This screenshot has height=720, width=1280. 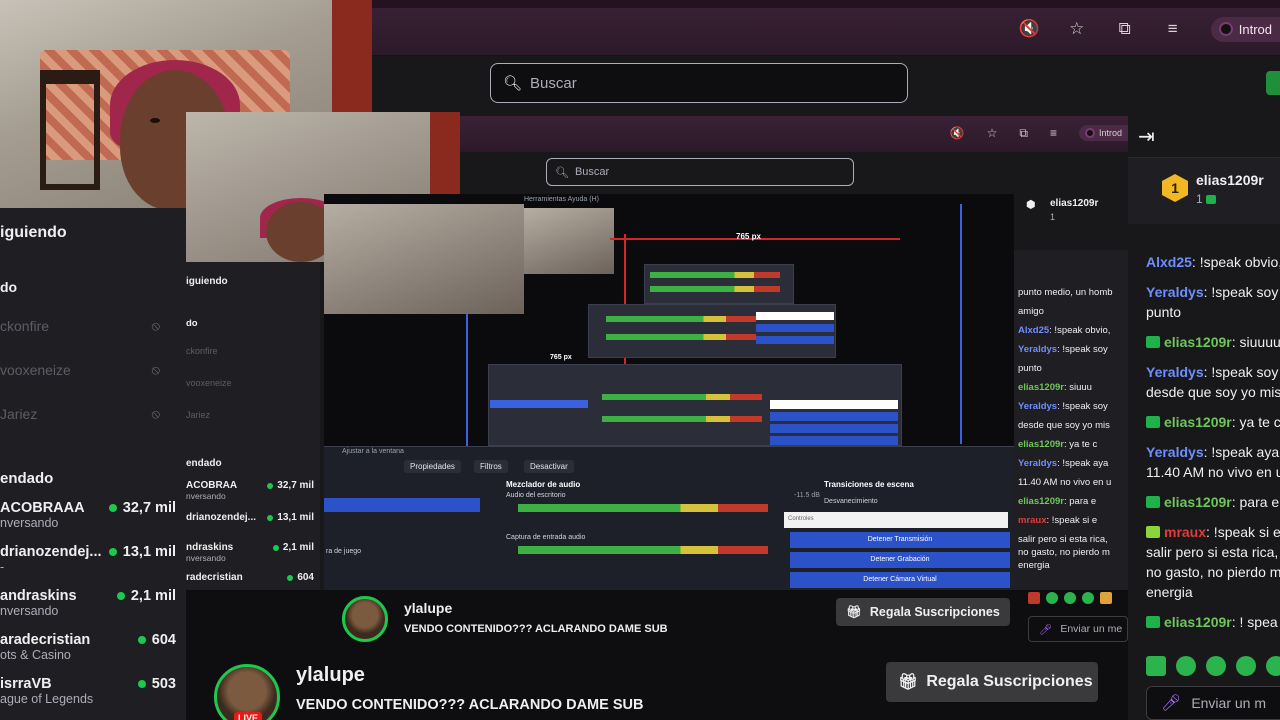 What do you see at coordinates (1213, 262) in the screenshot?
I see `chat-message: Alxd25: !speak obvio,` at bounding box center [1213, 262].